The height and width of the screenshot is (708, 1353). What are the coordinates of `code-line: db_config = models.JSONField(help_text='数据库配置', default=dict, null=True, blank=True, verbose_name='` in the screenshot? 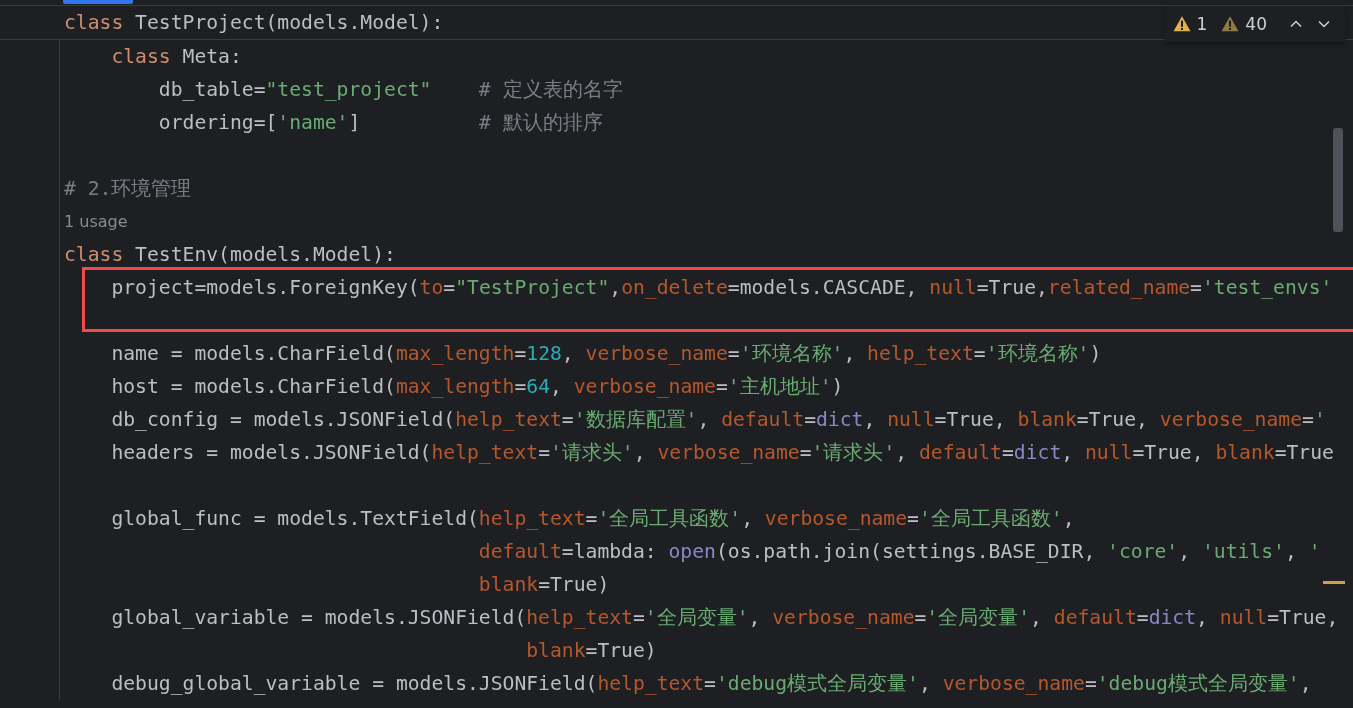 It's located at (718, 419).